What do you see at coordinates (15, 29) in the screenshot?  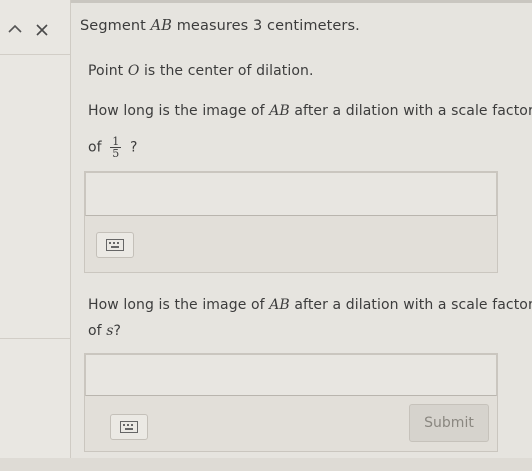 I see `chevron-back-icon` at bounding box center [15, 29].